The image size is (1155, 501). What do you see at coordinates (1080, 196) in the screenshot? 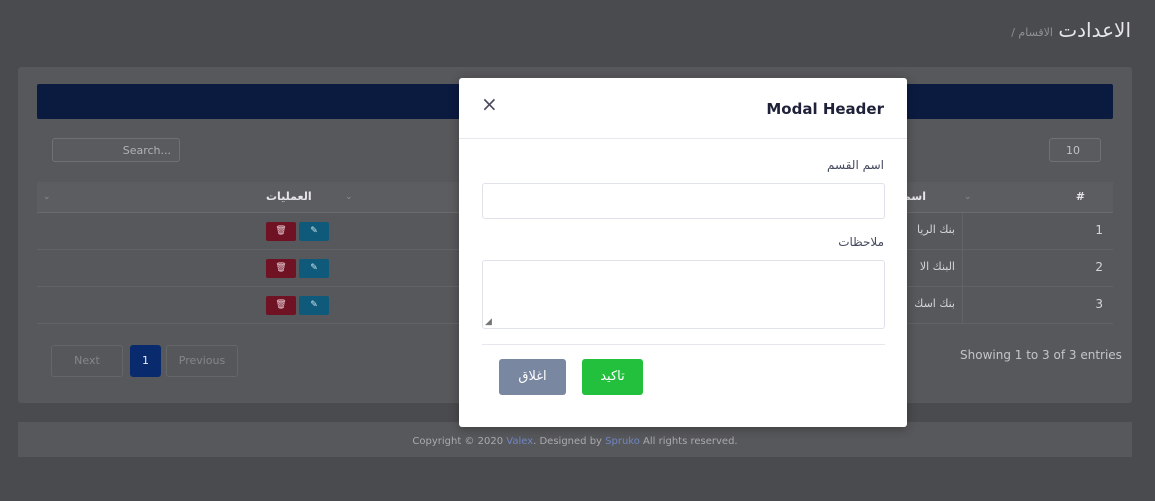
I see `column-header-index: #` at bounding box center [1080, 196].